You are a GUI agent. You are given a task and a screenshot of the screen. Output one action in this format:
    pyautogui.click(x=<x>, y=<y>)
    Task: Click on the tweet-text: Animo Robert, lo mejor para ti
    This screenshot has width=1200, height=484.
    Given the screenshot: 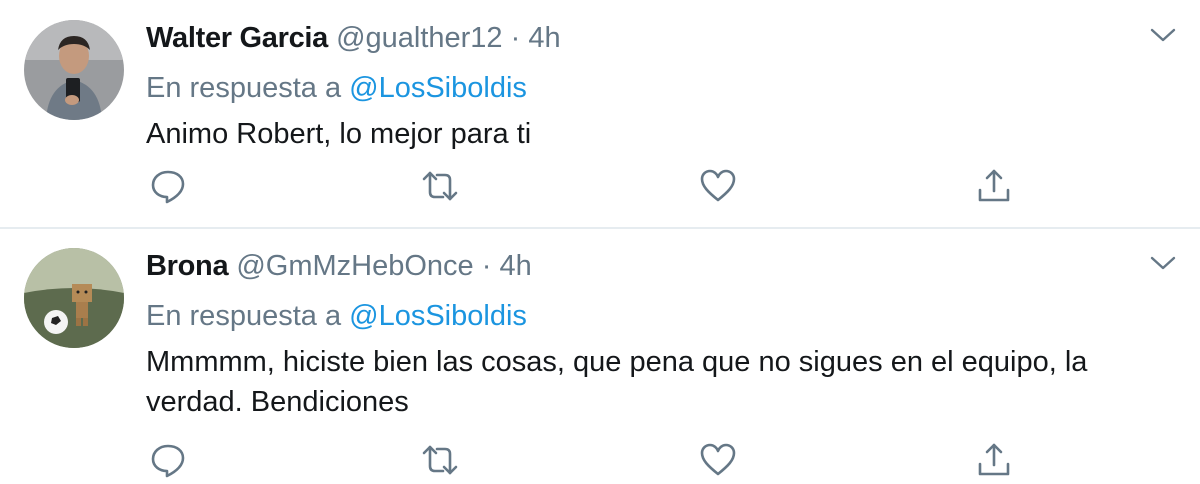 What is the action you would take?
    pyautogui.click(x=339, y=134)
    